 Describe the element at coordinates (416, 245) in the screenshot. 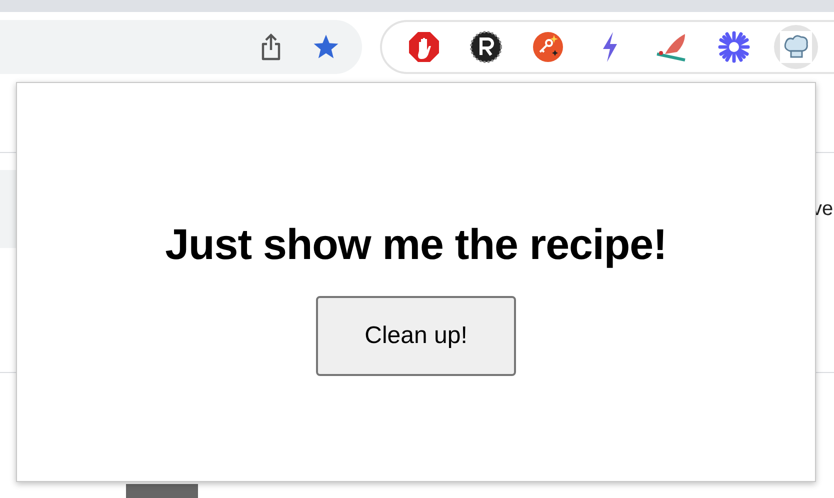

I see `popup-heading: Just show me the recipe!` at that location.